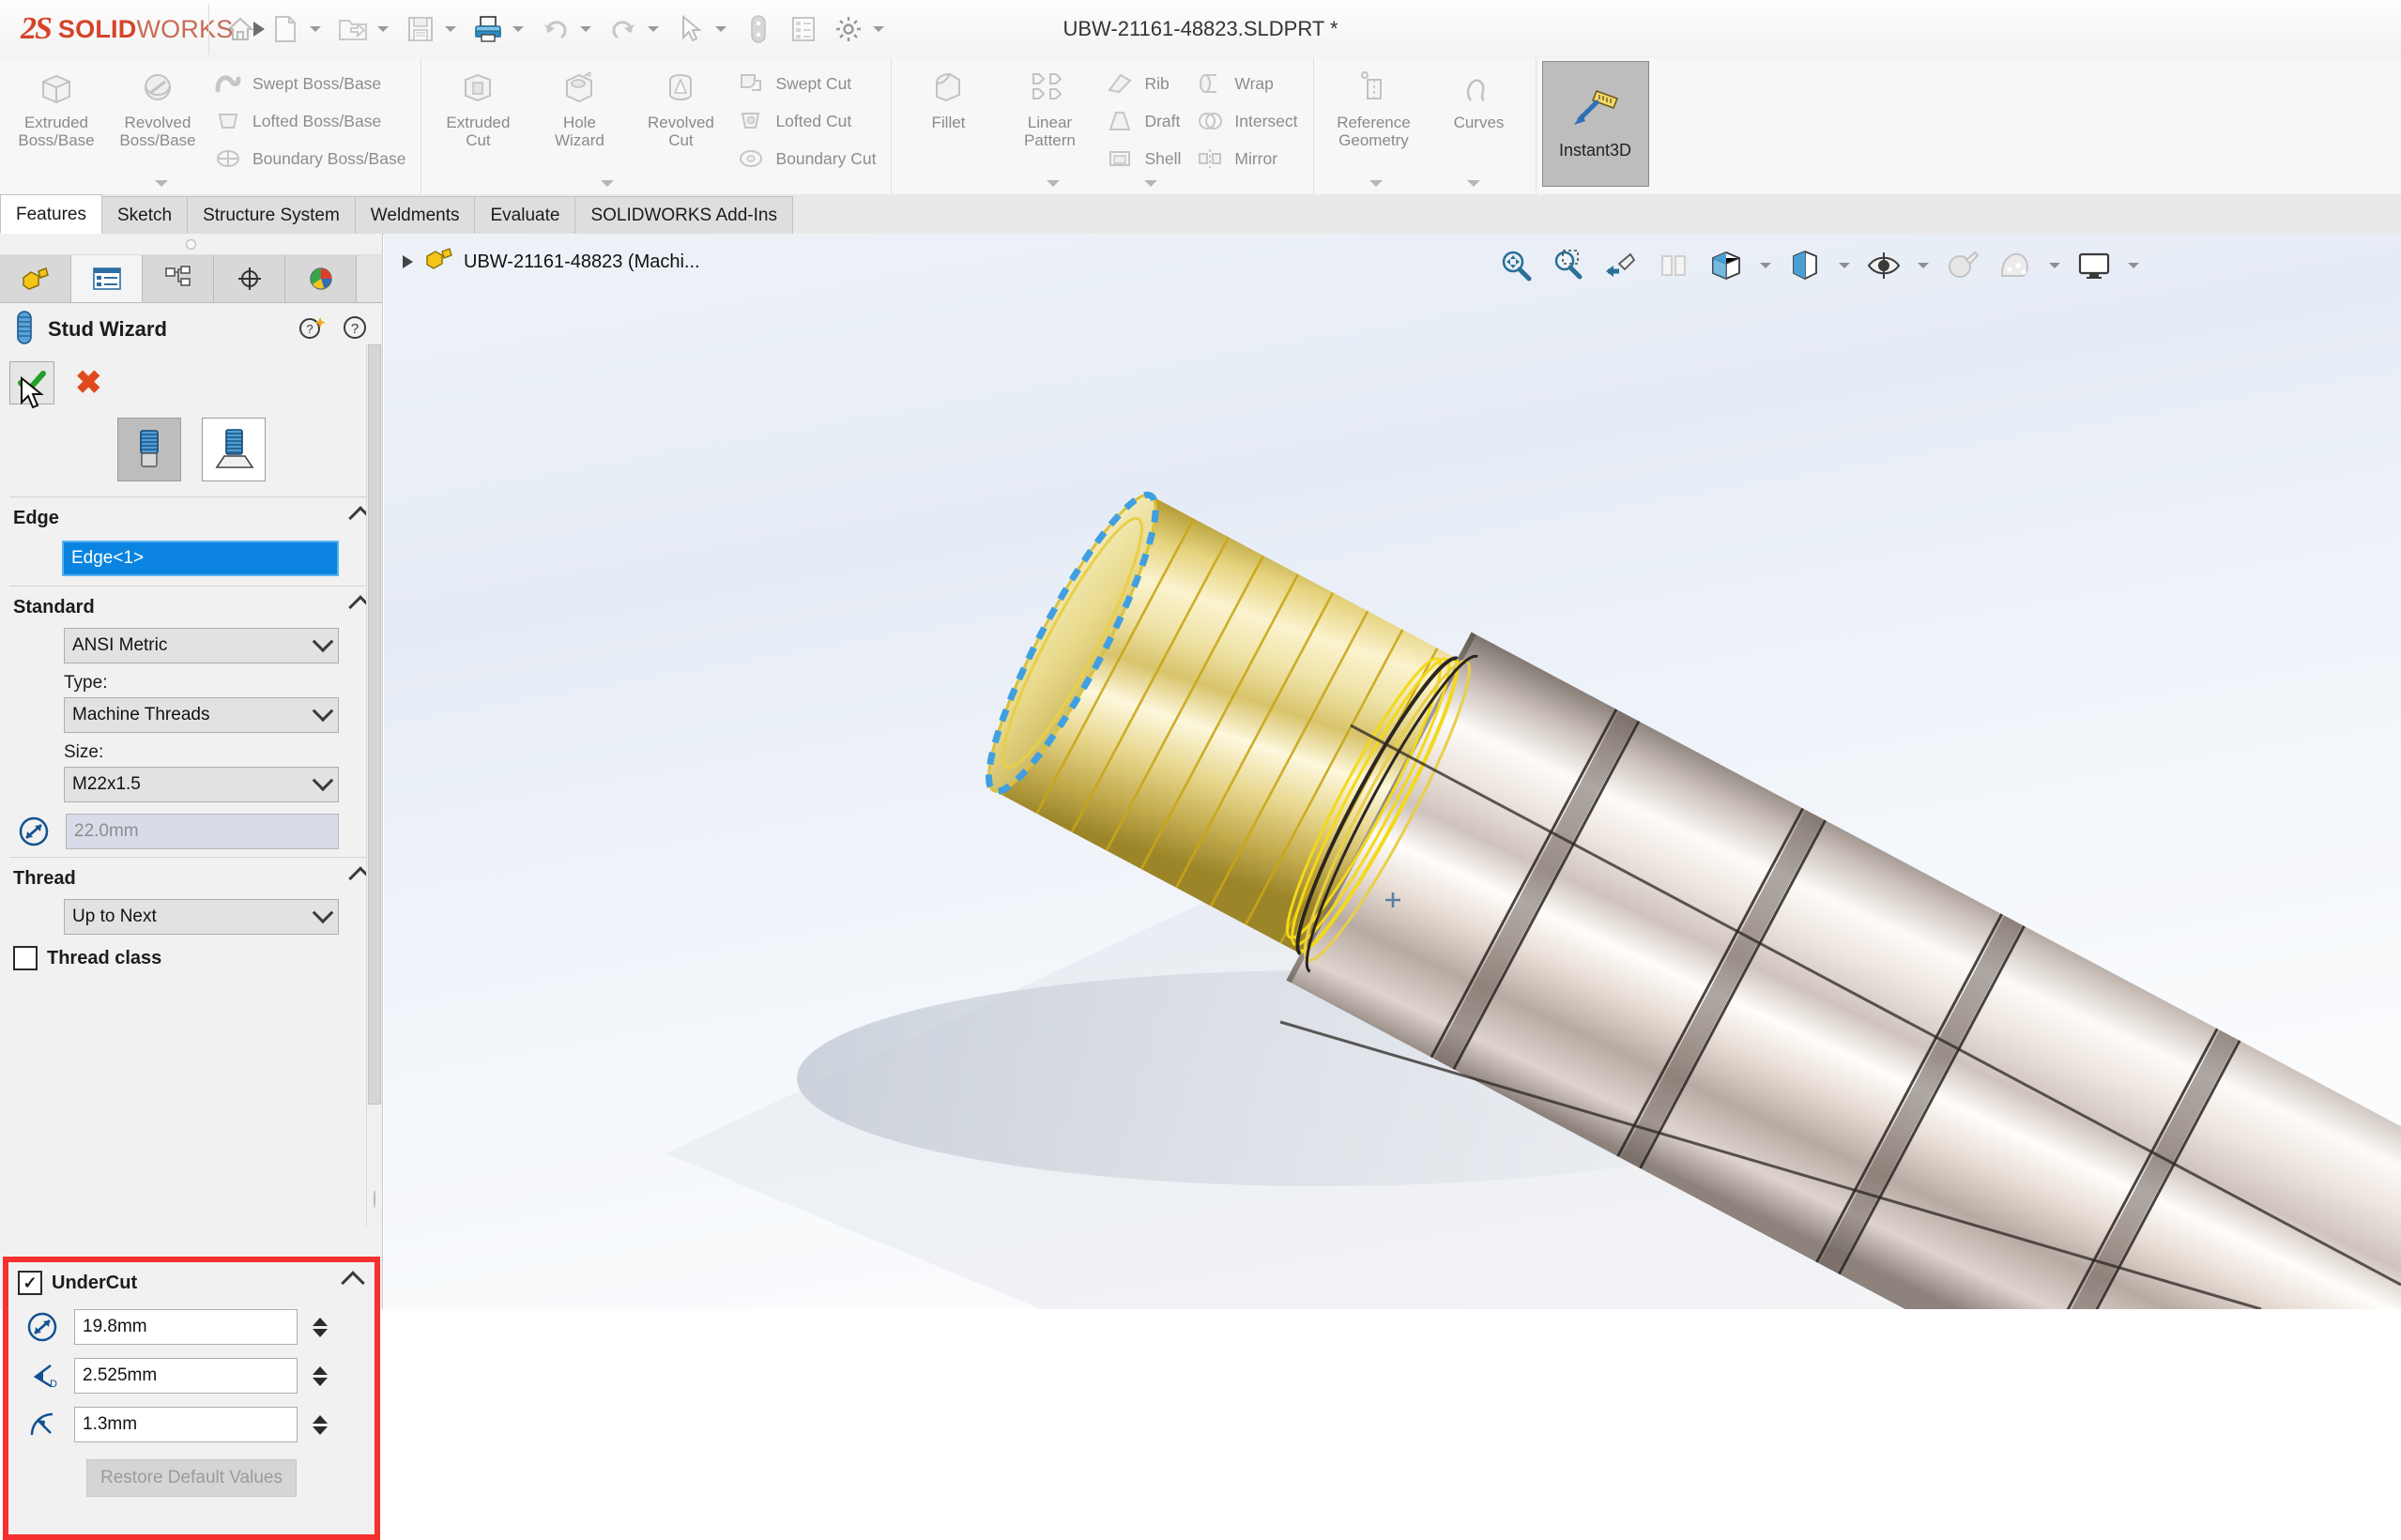 The height and width of the screenshot is (1540, 2401). I want to click on tab-solidworks-add-ins: SOLIDWORKS Add-Ins, so click(683, 215).